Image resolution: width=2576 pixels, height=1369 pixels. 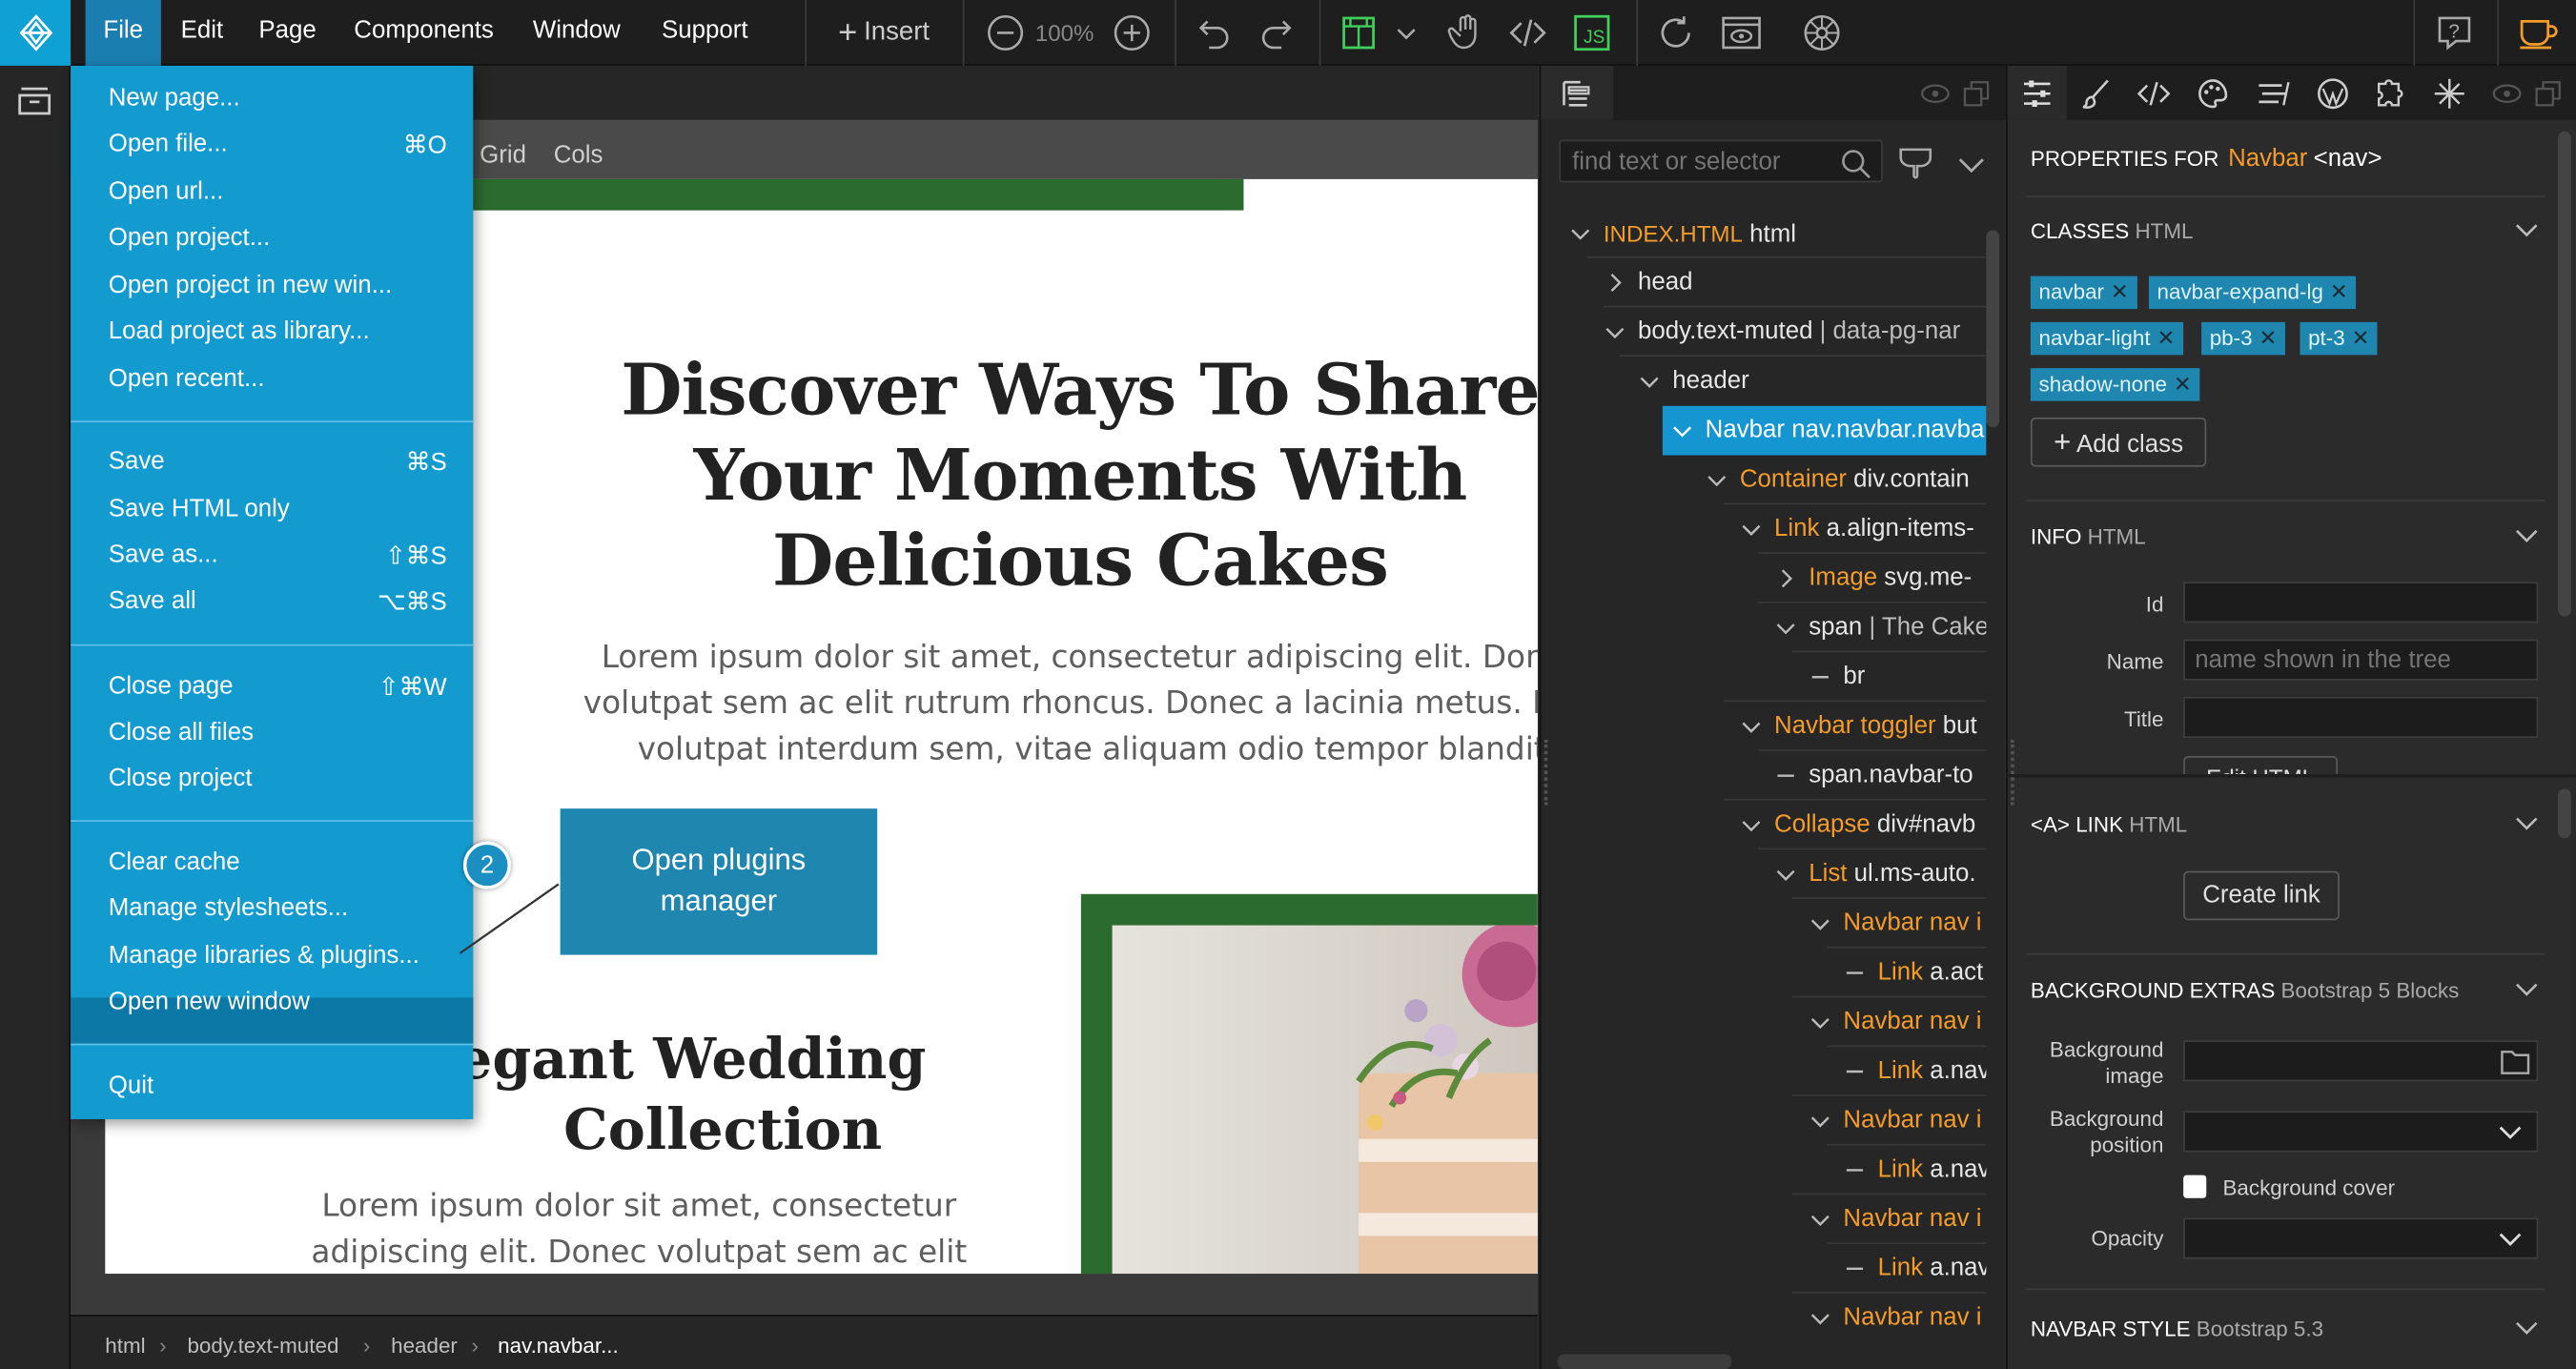 What do you see at coordinates (1822, 33) in the screenshot?
I see `settings-wheel-icon` at bounding box center [1822, 33].